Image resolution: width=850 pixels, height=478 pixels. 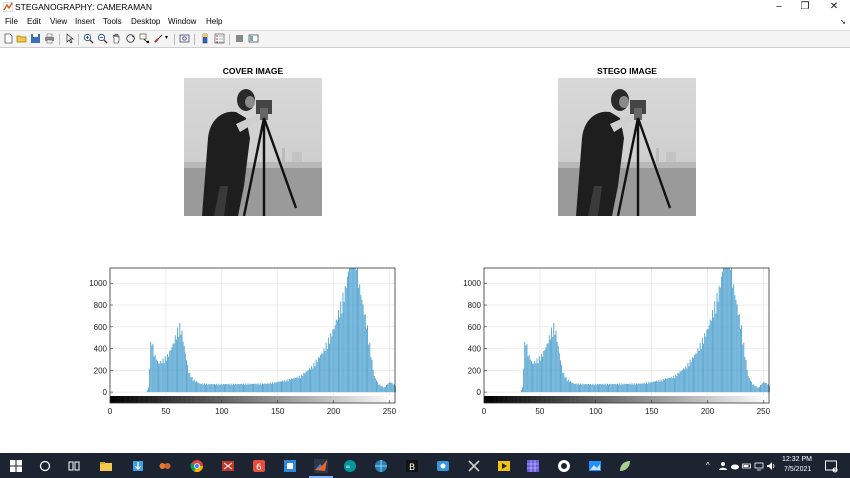 I want to click on pointer-icon, so click(x=69, y=38).